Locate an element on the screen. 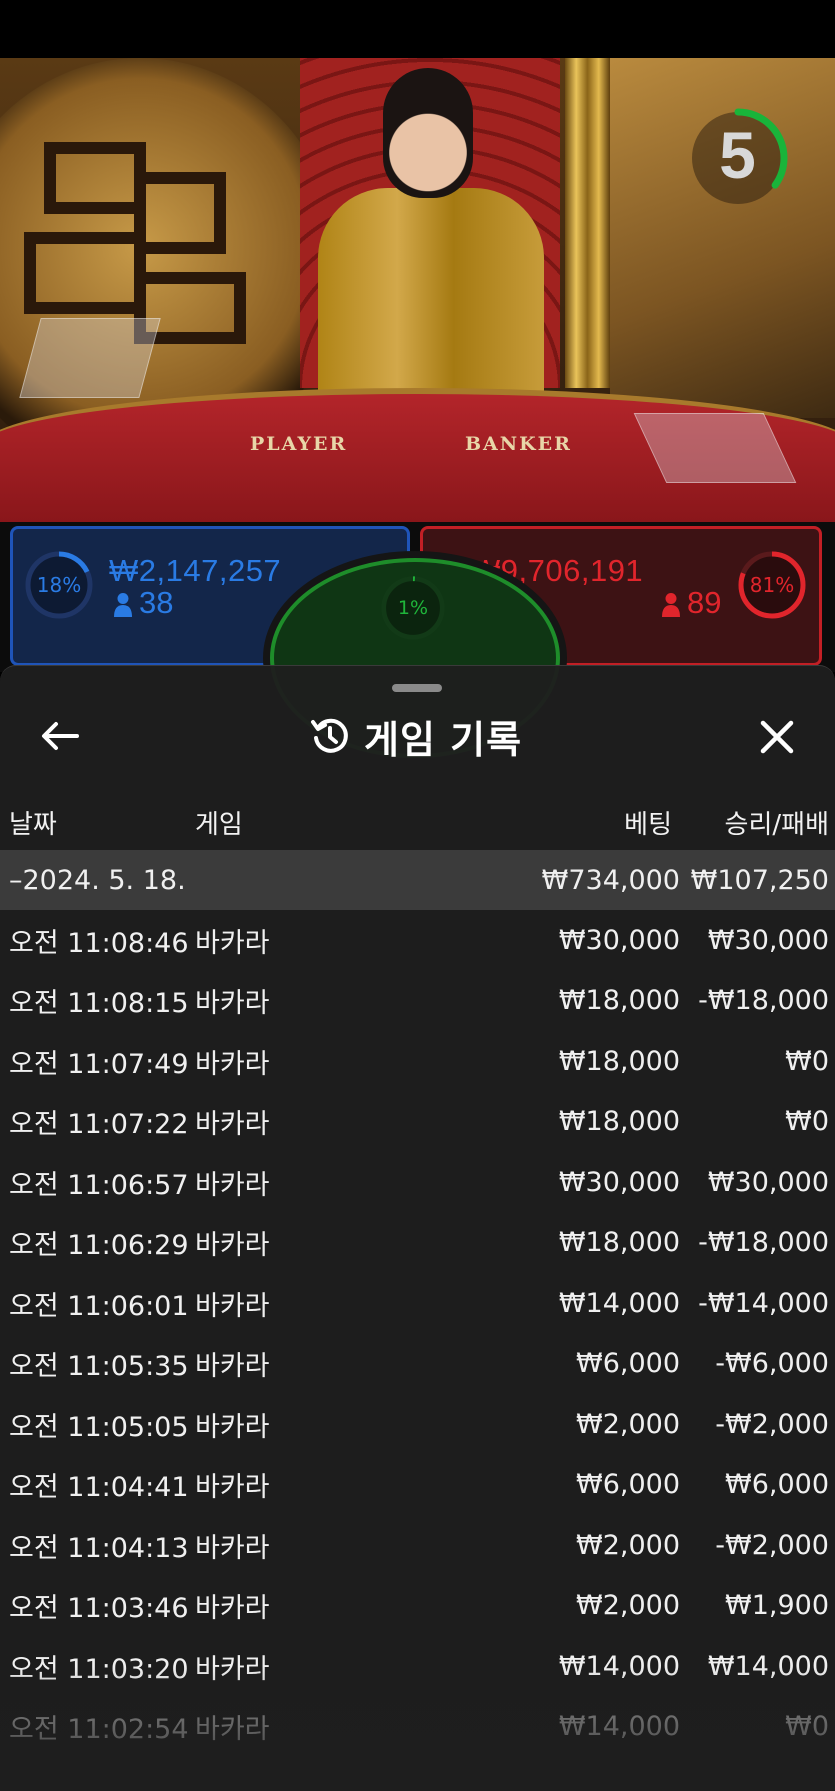 The image size is (835, 1791). history-row: 오전 11:03:20 바카라 ₩14,000 ₩14,000 is located at coordinates (417, 1666).